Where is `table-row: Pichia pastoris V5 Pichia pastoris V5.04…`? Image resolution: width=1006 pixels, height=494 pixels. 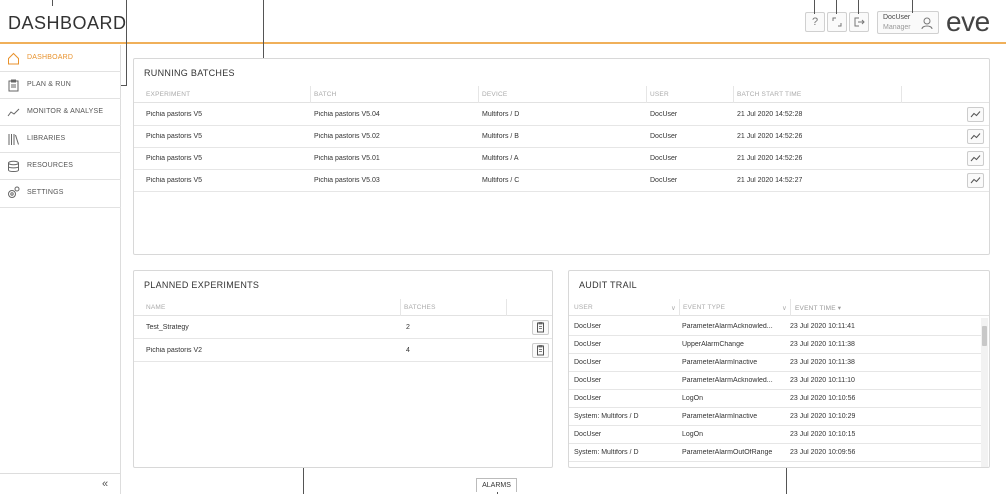 table-row: Pichia pastoris V5 Pichia pastoris V5.04… is located at coordinates (561, 115).